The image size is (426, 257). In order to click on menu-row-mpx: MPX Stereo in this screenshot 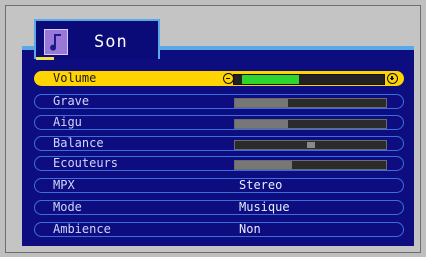, I will do `click(219, 185)`.